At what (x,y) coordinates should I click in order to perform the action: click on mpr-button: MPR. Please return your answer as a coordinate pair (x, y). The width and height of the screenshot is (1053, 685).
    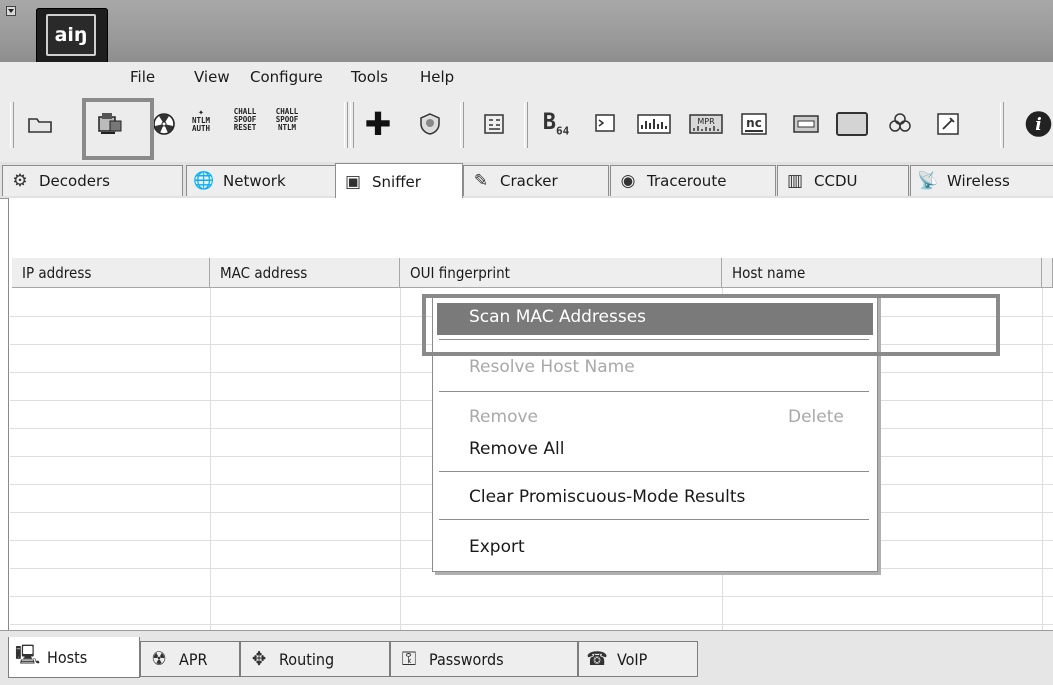
    Looking at the image, I should click on (706, 124).